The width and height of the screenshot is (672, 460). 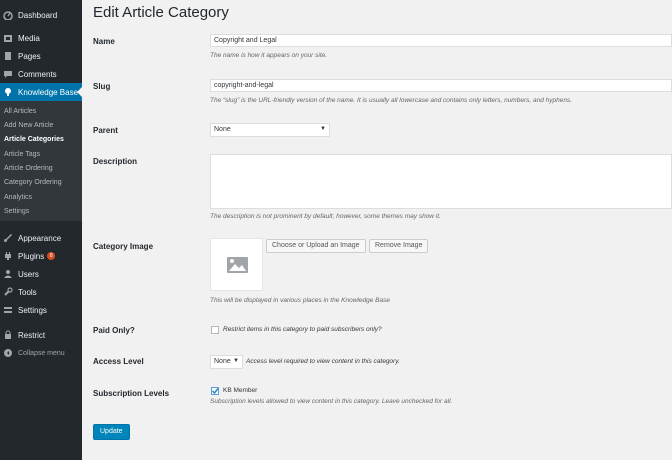 What do you see at coordinates (28, 168) in the screenshot?
I see `submenu-article-ordering: Article Ordering` at bounding box center [28, 168].